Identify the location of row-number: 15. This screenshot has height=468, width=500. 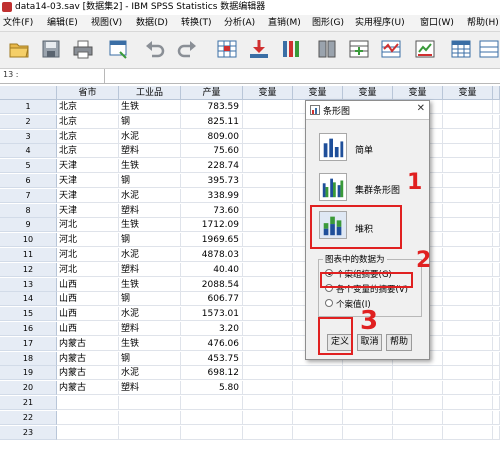
(28, 314).